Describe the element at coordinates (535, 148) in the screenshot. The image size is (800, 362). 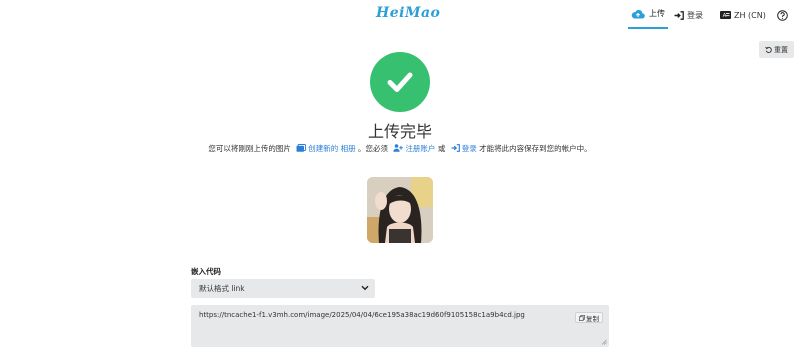
I see `subtitle-text-4: 才能将此内容保存到您的帐户中。` at that location.